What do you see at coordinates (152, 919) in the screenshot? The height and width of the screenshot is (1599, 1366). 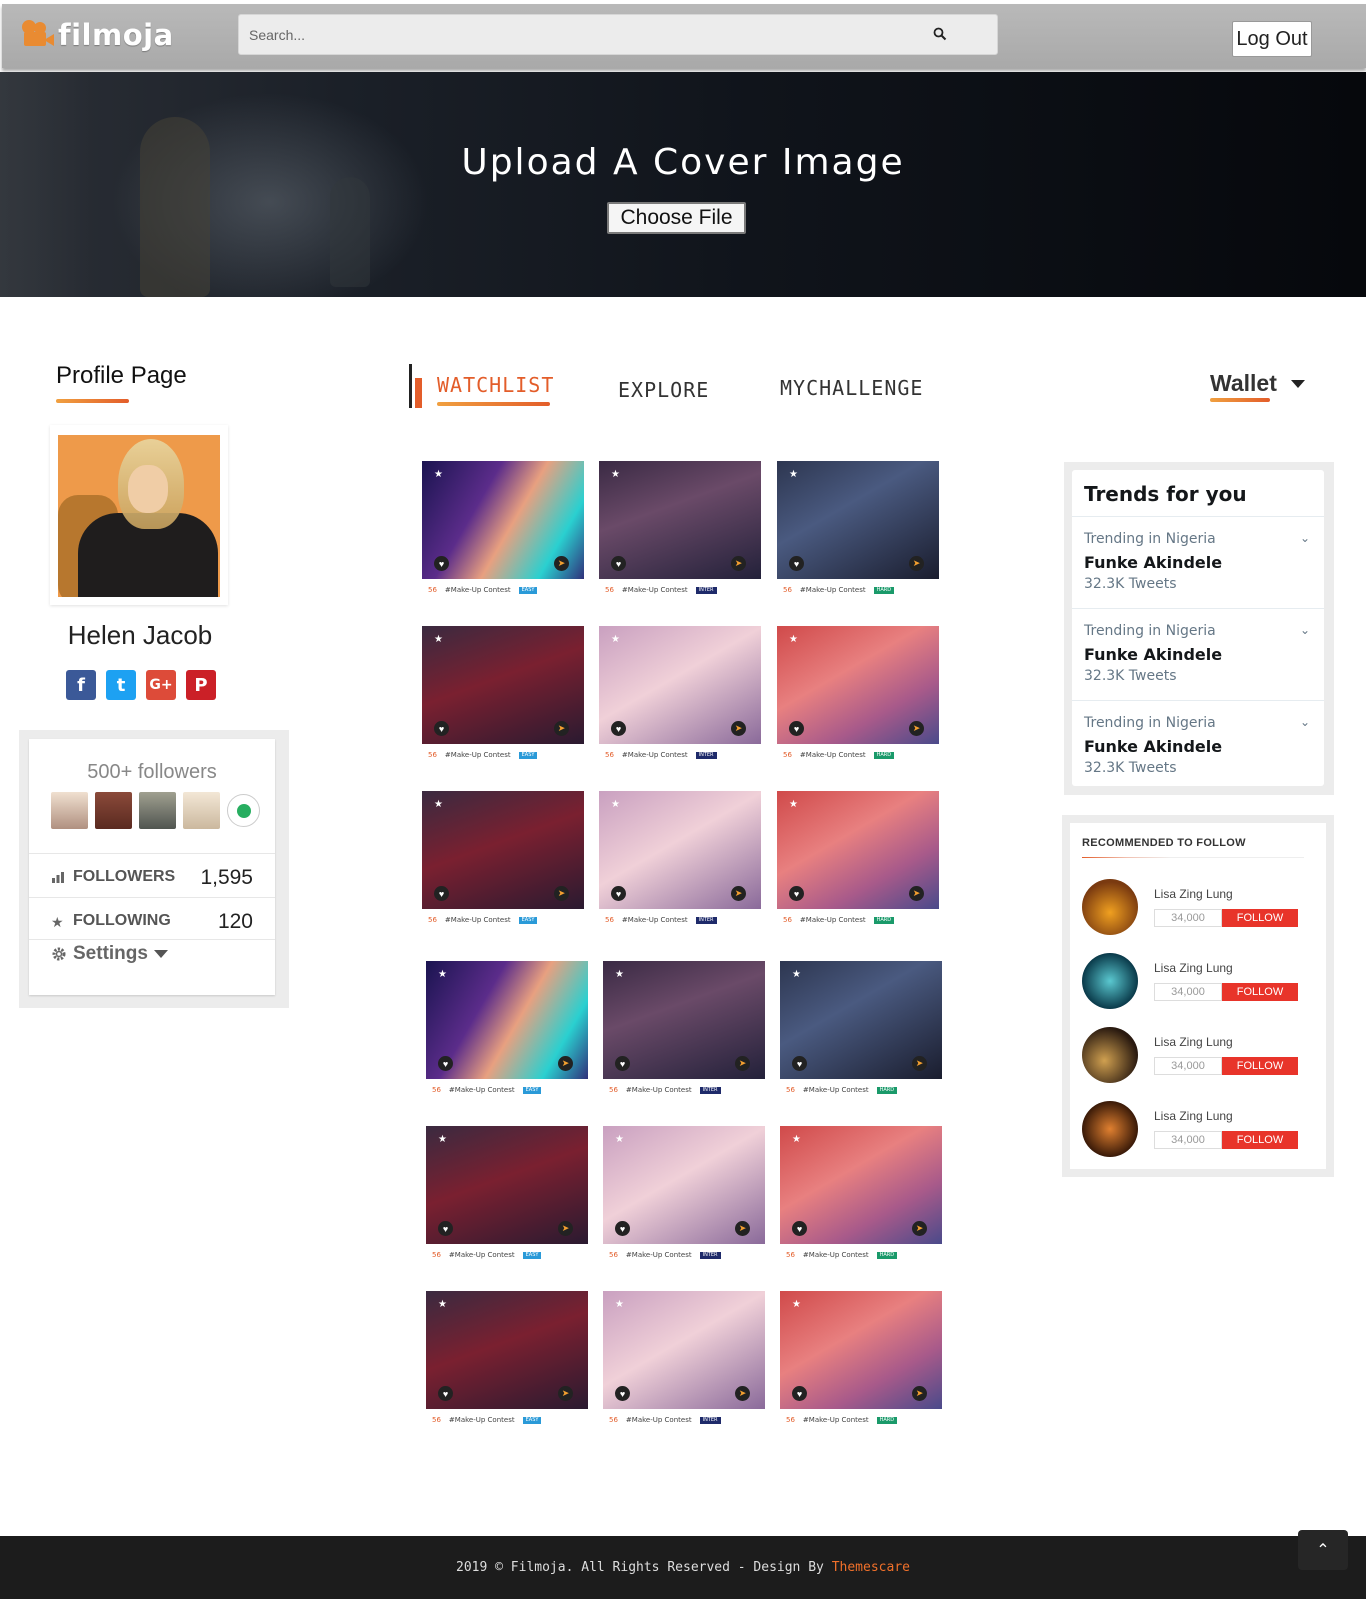 I see `stat-row-following: ★ FOLLOWING 120` at bounding box center [152, 919].